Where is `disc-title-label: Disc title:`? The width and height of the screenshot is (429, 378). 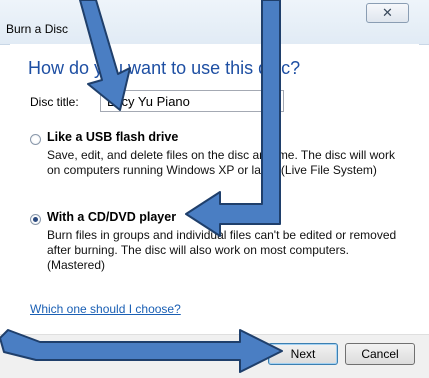 disc-title-label: Disc title: is located at coordinates (54, 102).